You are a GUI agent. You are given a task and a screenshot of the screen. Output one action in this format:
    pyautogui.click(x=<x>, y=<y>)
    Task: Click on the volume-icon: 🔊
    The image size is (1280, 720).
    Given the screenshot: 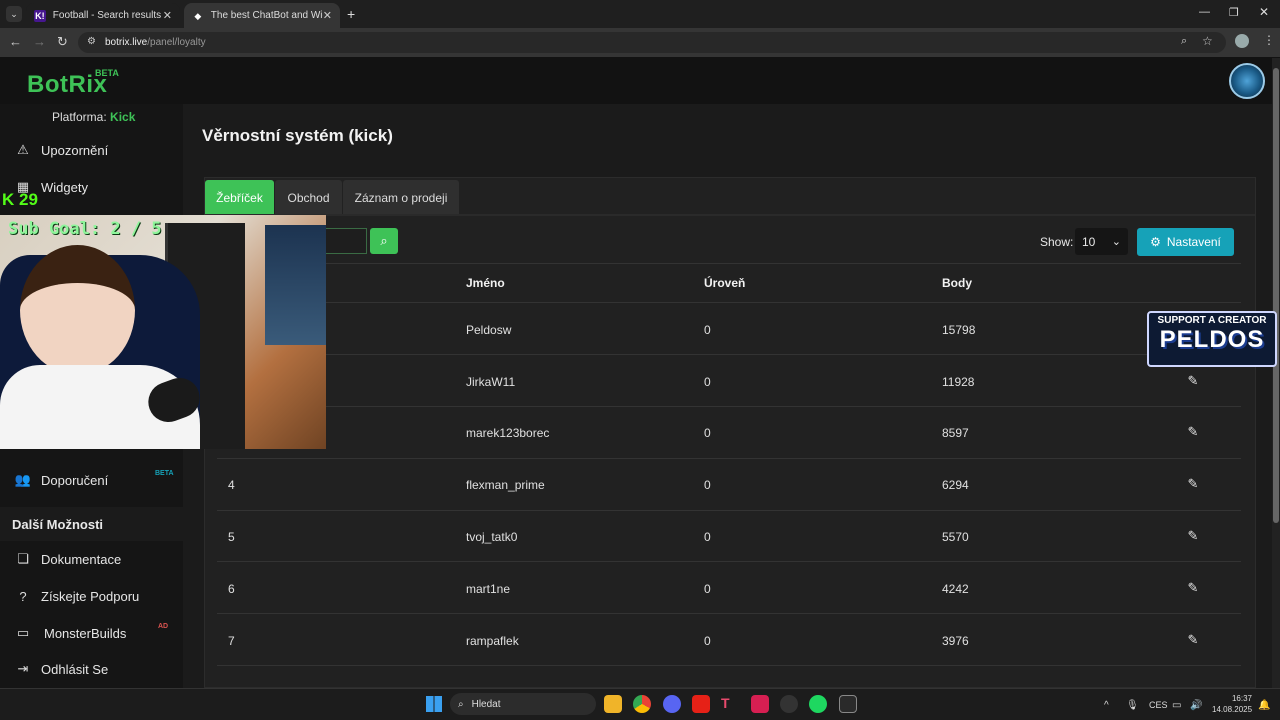 What is the action you would take?
    pyautogui.click(x=1196, y=705)
    